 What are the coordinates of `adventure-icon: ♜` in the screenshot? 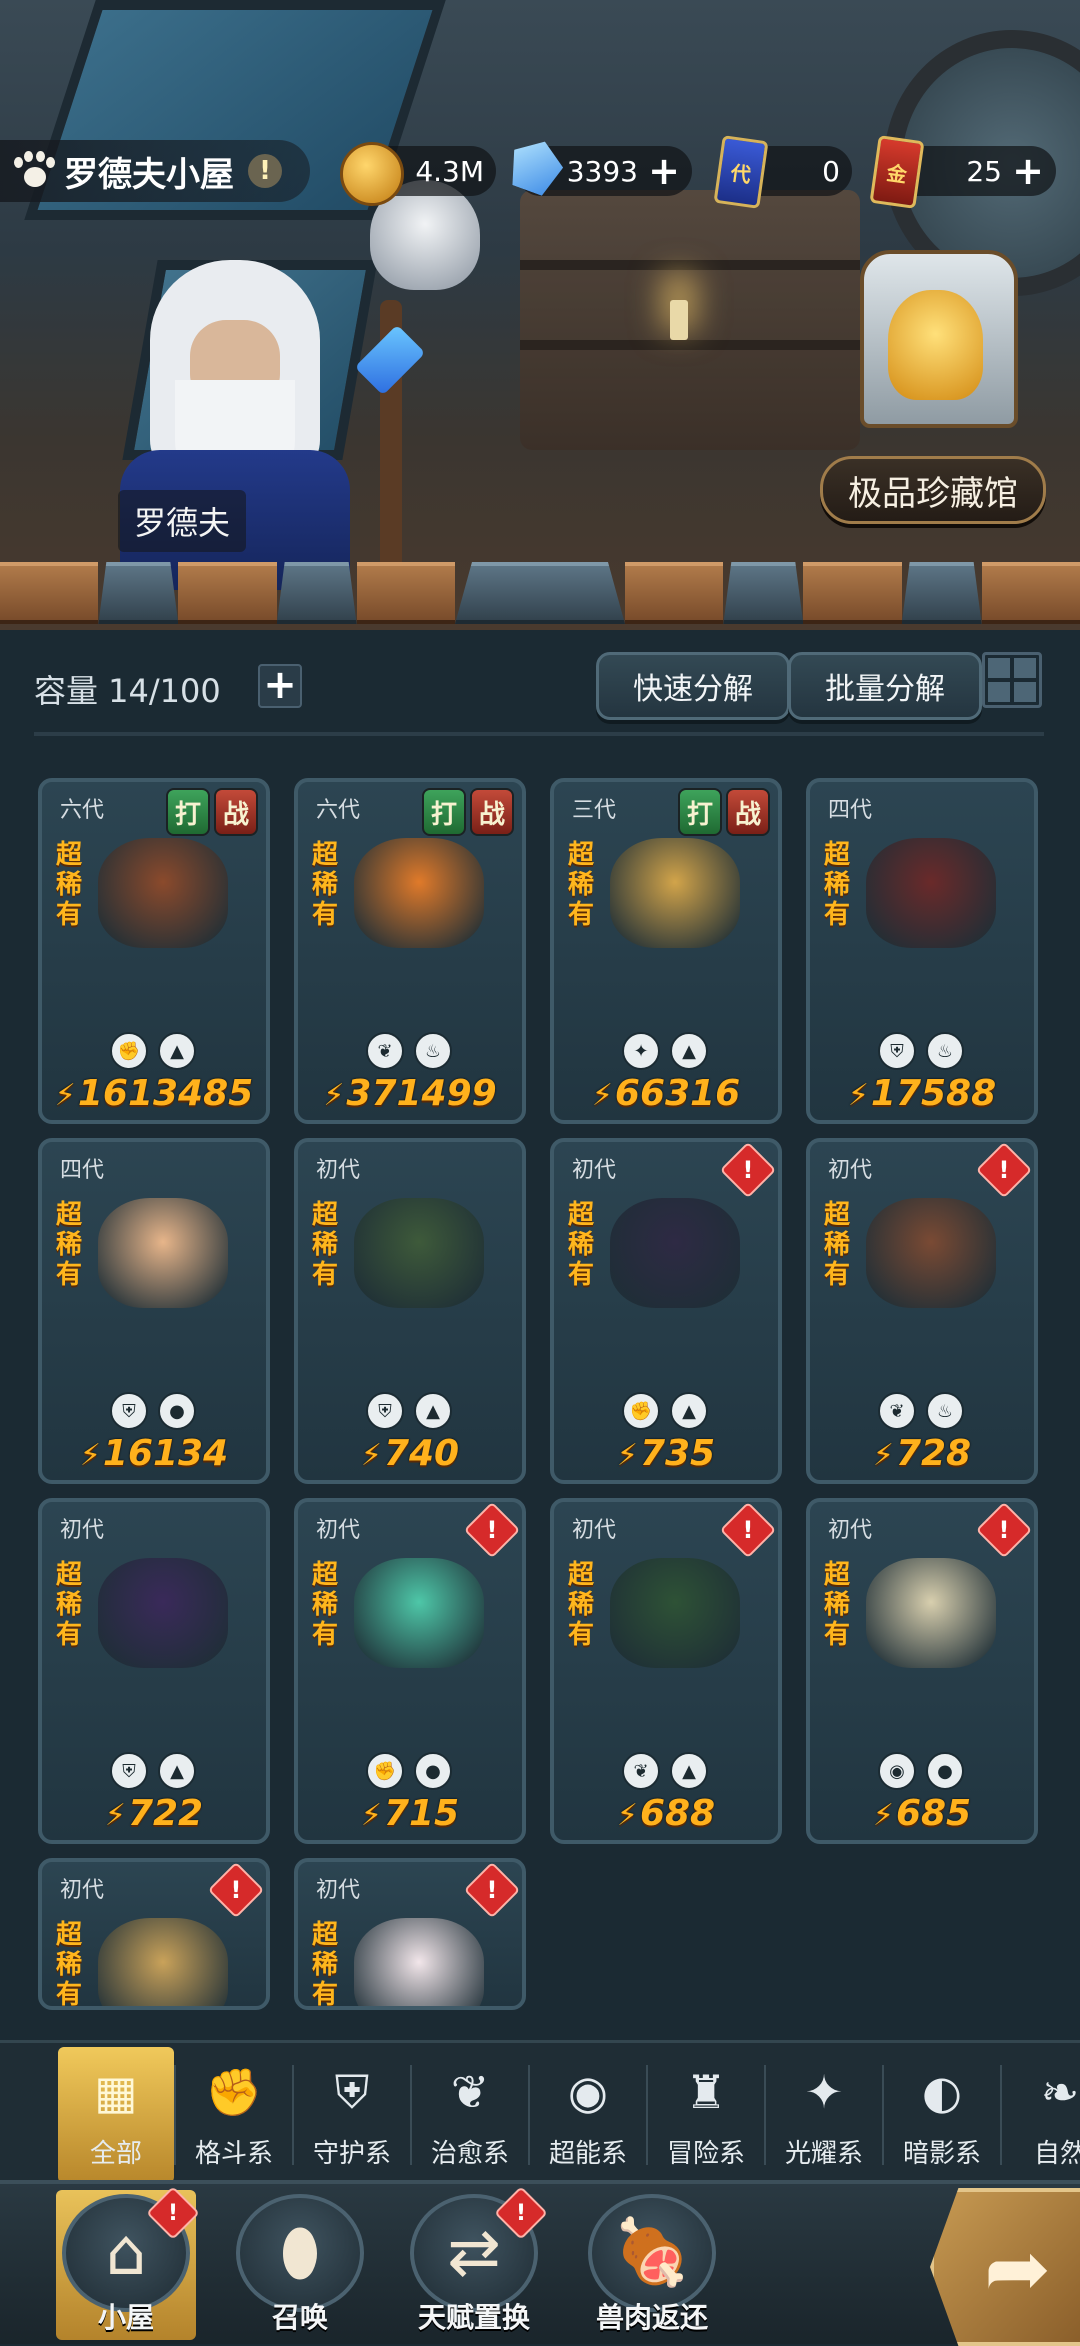 It's located at (706, 2092).